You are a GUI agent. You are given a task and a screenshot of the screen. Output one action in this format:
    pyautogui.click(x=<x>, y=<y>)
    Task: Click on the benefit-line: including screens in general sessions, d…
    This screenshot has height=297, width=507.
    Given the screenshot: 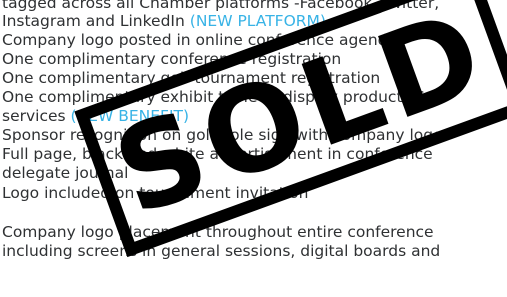 What is the action you would take?
    pyautogui.click(x=221, y=251)
    